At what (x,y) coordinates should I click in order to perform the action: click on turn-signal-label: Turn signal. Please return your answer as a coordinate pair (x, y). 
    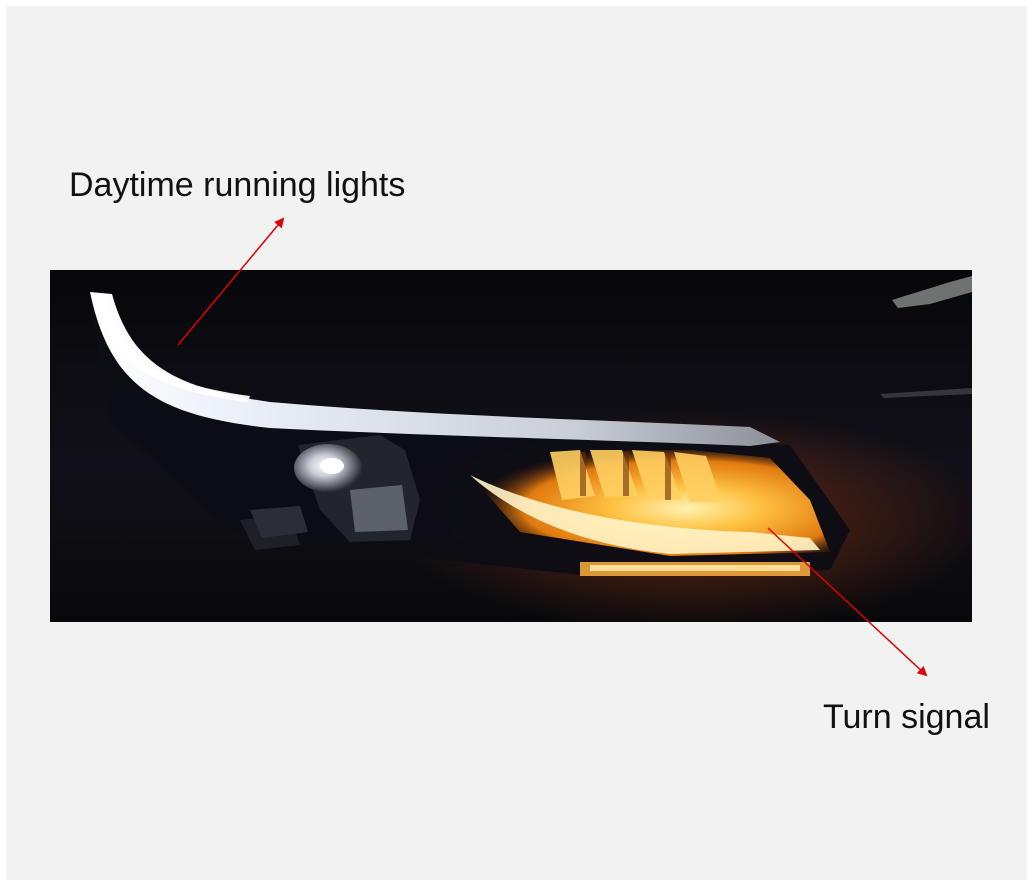
    Looking at the image, I should click on (906, 717).